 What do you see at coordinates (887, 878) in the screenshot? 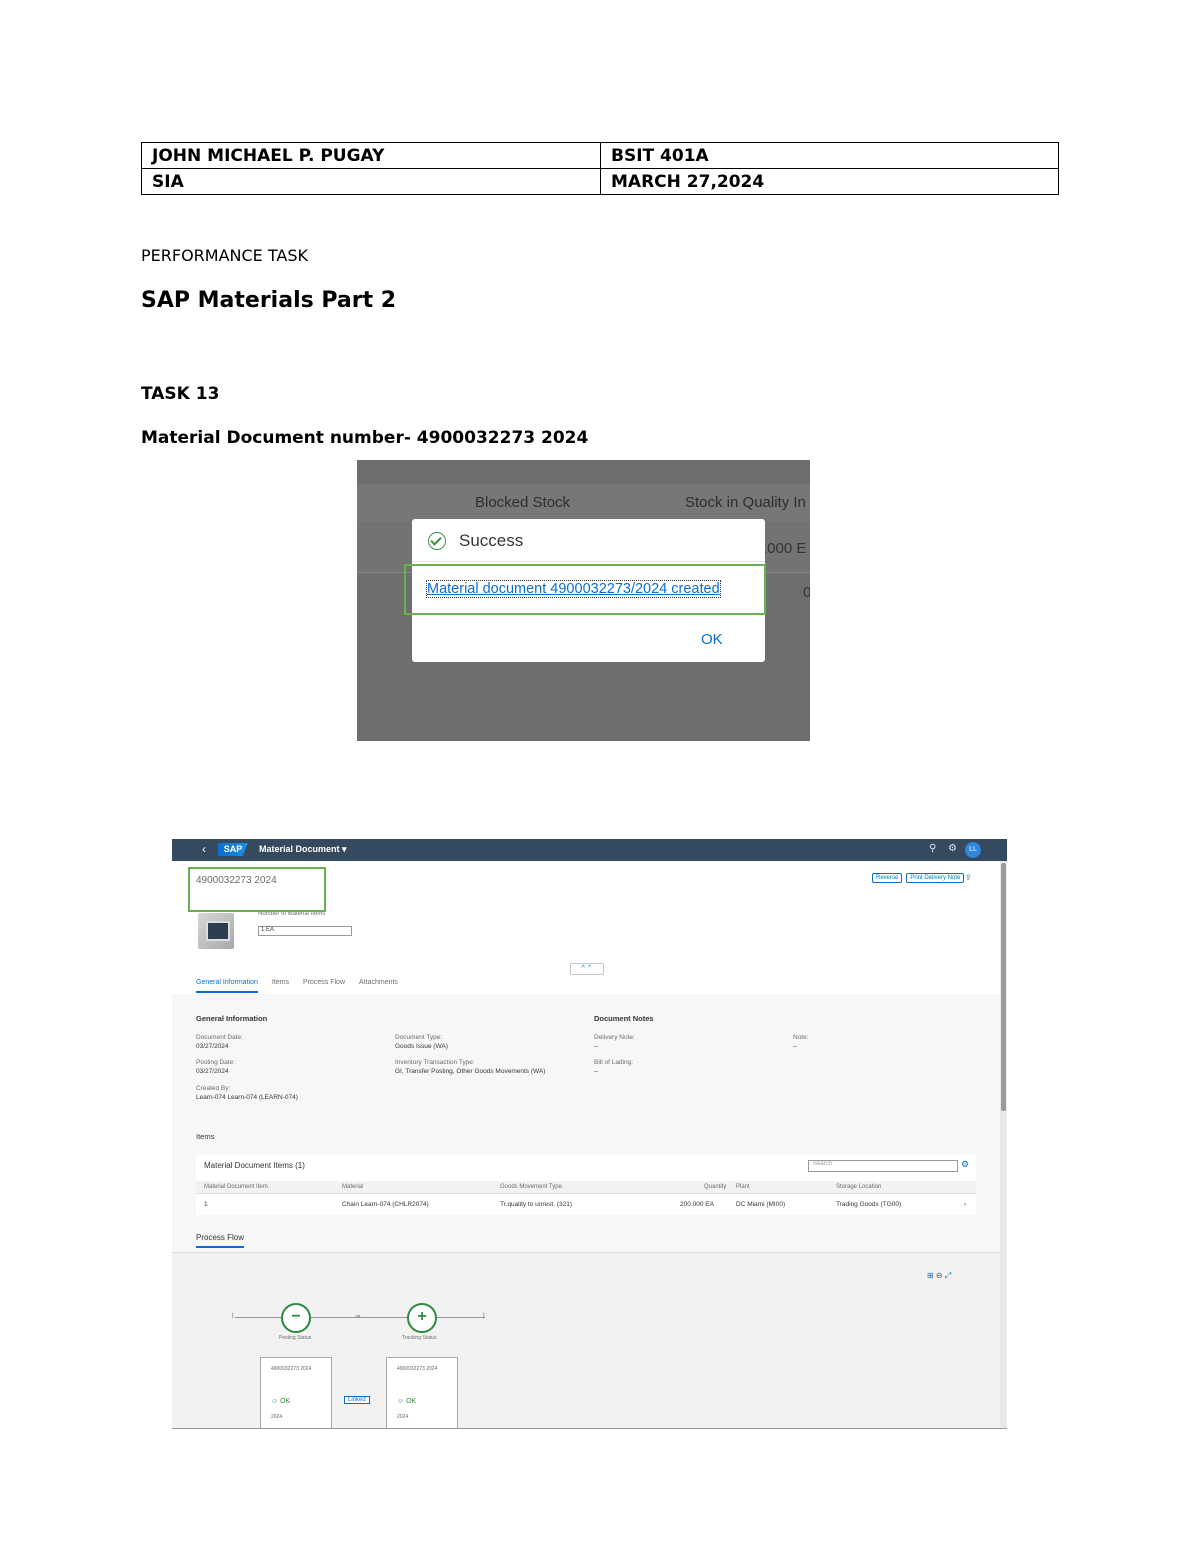
I see `reverse-button: Reverse` at bounding box center [887, 878].